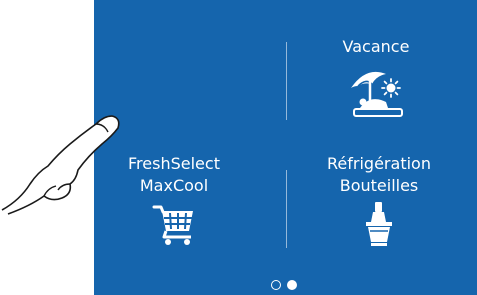 This screenshot has width=477, height=295. I want to click on page-indicator, so click(284, 285).